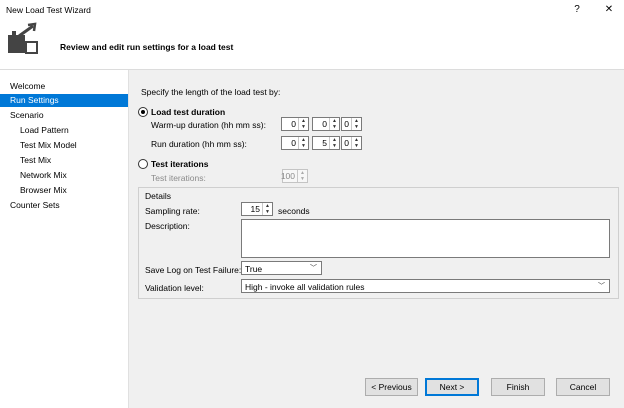 Image resolution: width=624 pixels, height=408 pixels. I want to click on sidebar-item-counter-sets: Counter Sets, so click(64, 205).